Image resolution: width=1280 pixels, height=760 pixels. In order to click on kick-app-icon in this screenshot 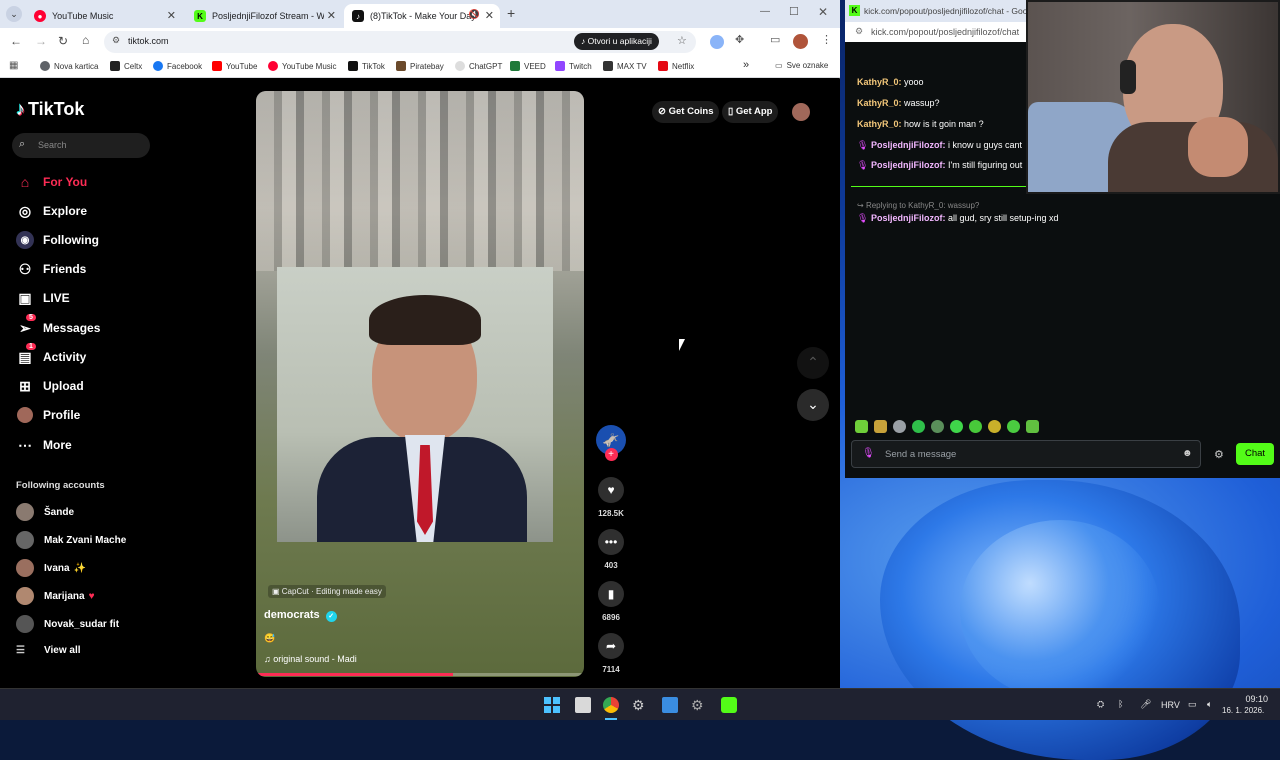, I will do `click(729, 705)`.